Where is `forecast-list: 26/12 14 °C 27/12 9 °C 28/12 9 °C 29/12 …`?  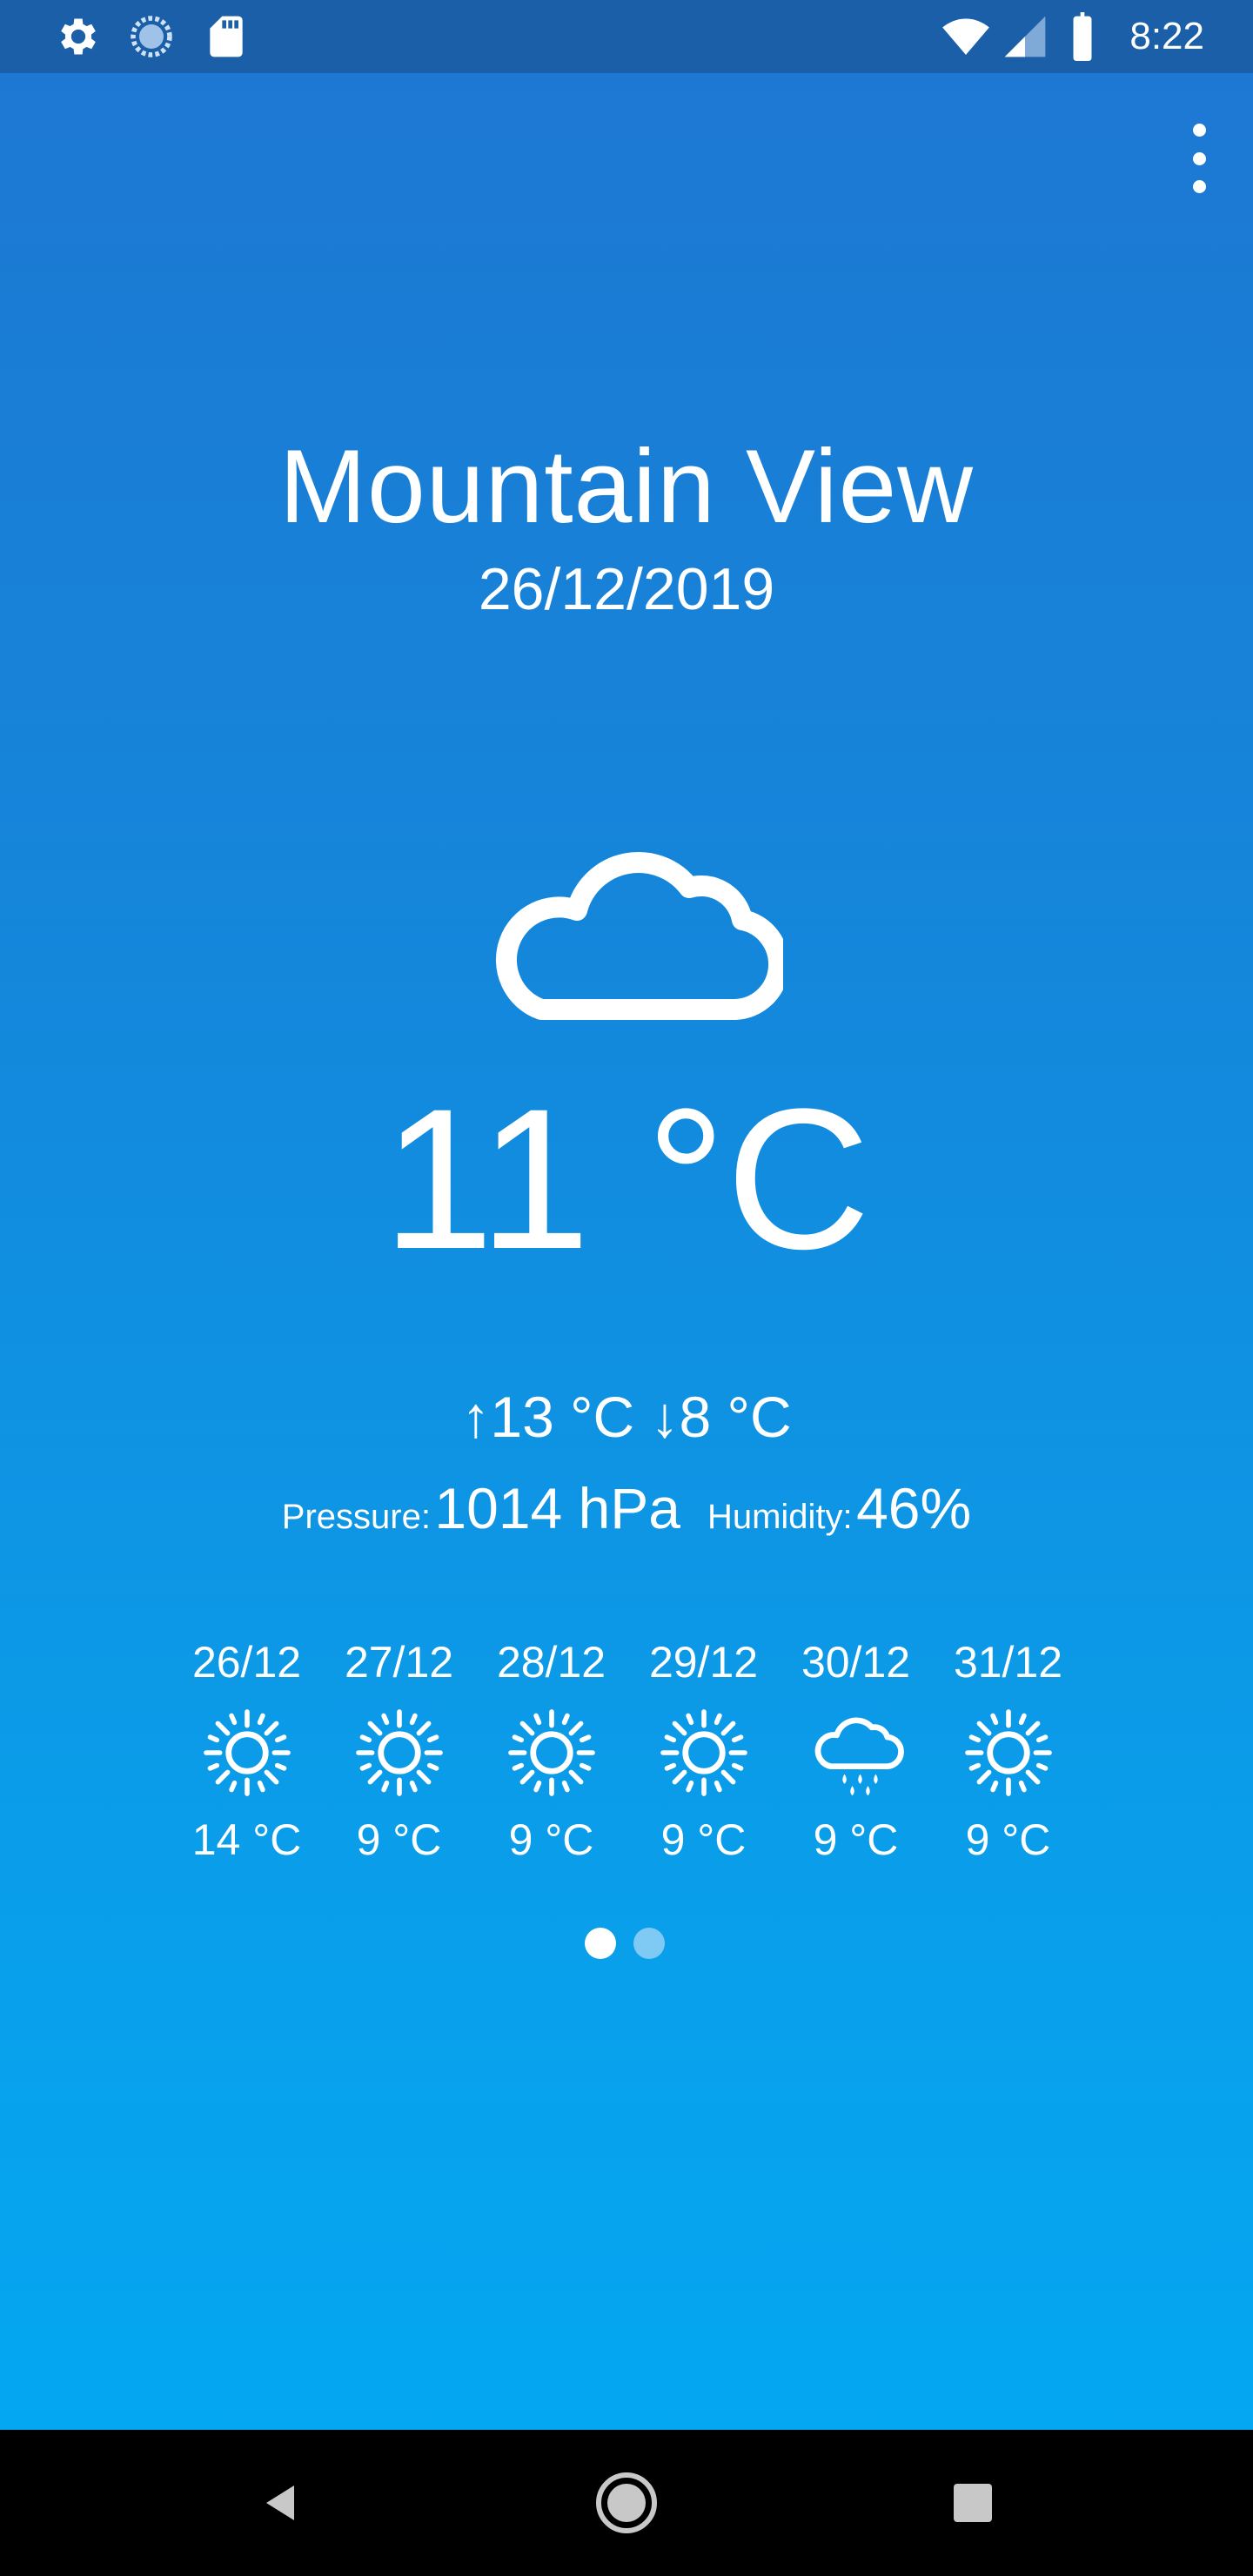
forecast-list: 26/12 14 °C 27/12 9 °C 28/12 9 °C 29/12 … is located at coordinates (627, 1751).